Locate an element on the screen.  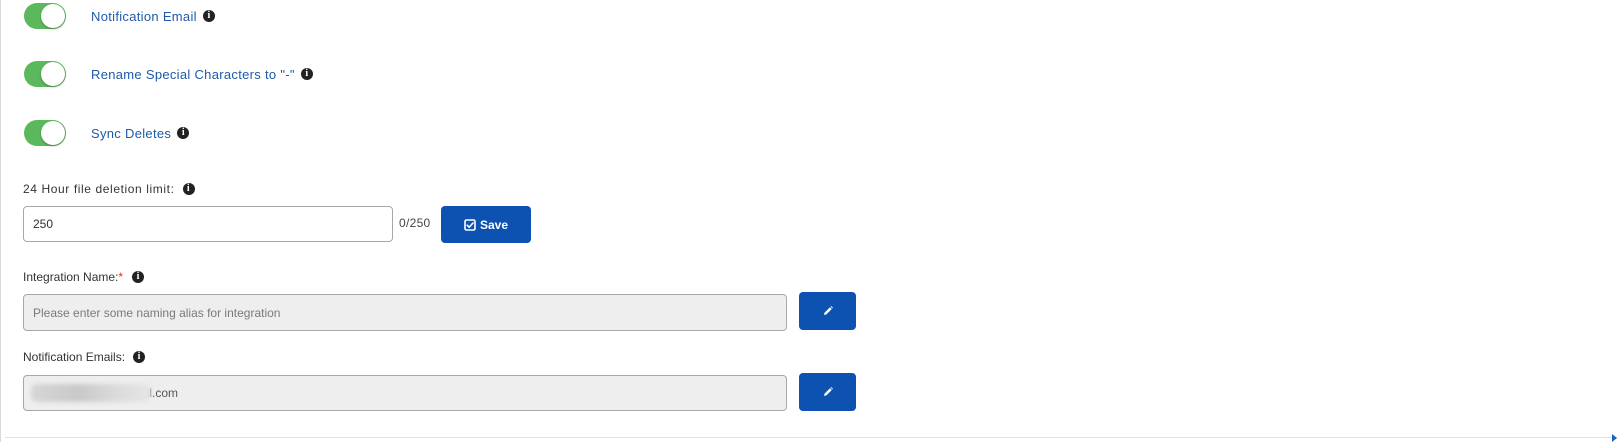
sync-deletes-label: Sync Deletes is located at coordinates (131, 133).